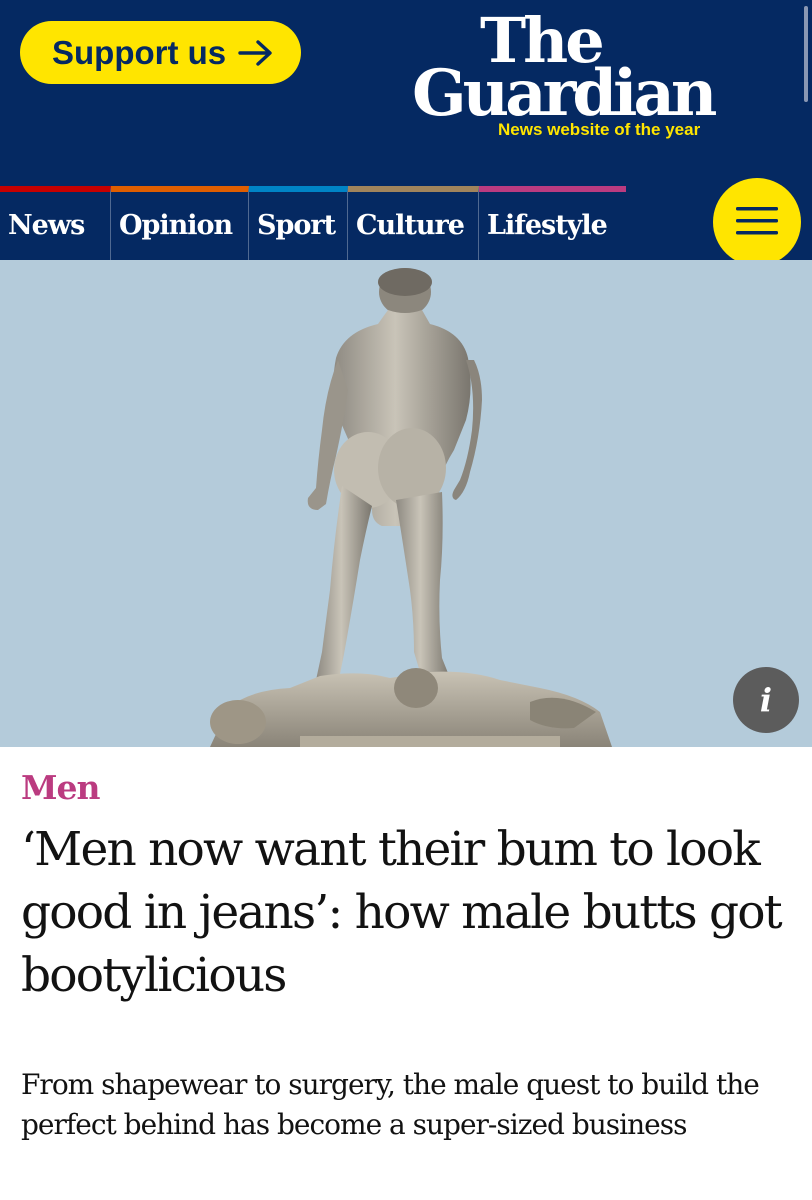 This screenshot has width=812, height=1200. What do you see at coordinates (296, 225) in the screenshot?
I see `pillar-sport-label: Sport` at bounding box center [296, 225].